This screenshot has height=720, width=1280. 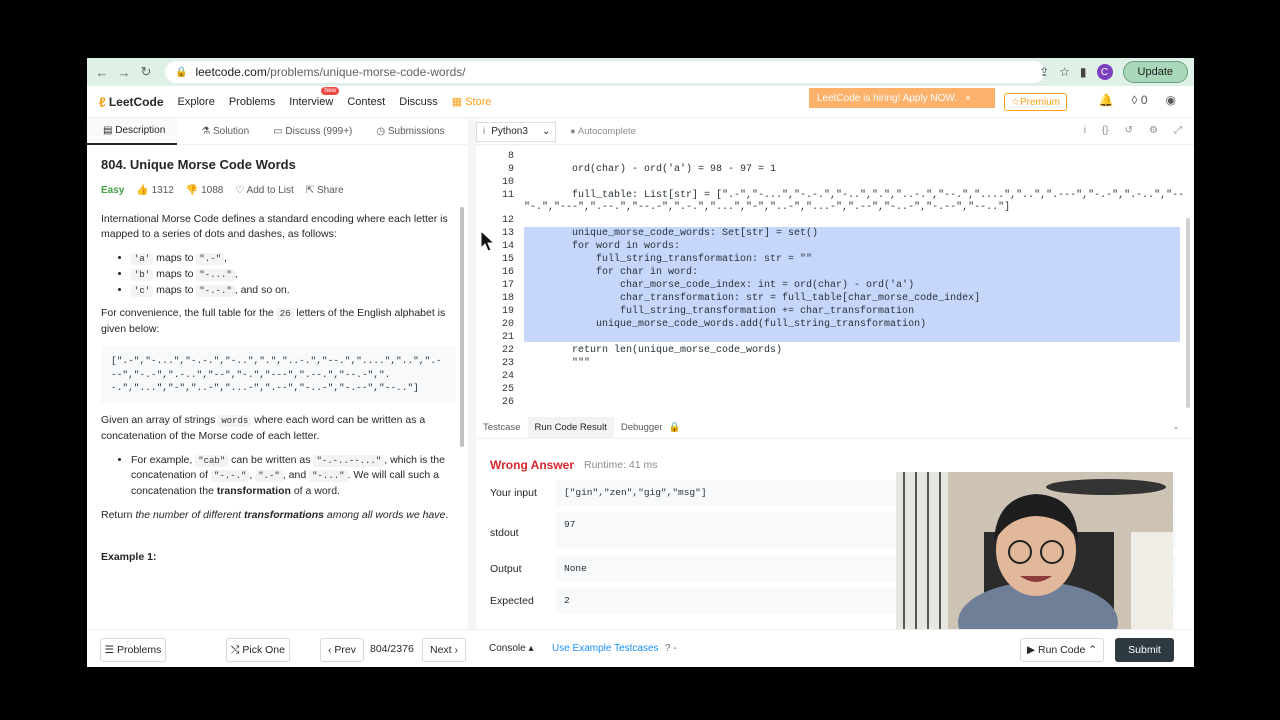 What do you see at coordinates (835, 132) in the screenshot?
I see `editor-header: i Python3 ⌄ ● Autocomplete i {} ↺ ⚙ ⤢` at bounding box center [835, 132].